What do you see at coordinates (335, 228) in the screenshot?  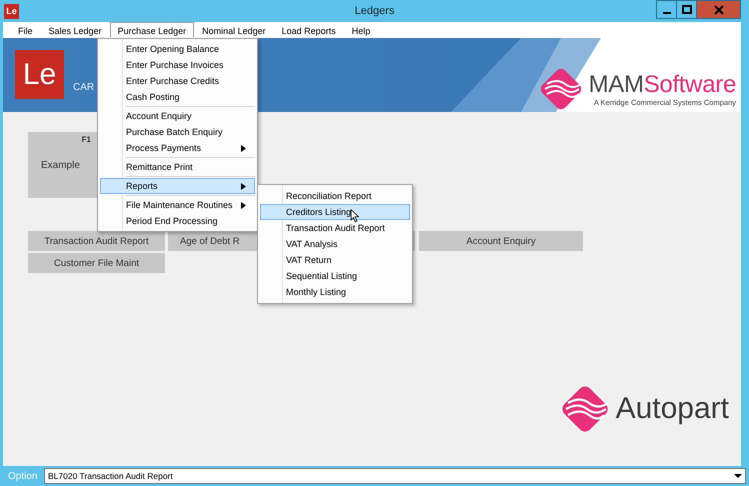 I see `menu-entry: Transaction Audit Report` at bounding box center [335, 228].